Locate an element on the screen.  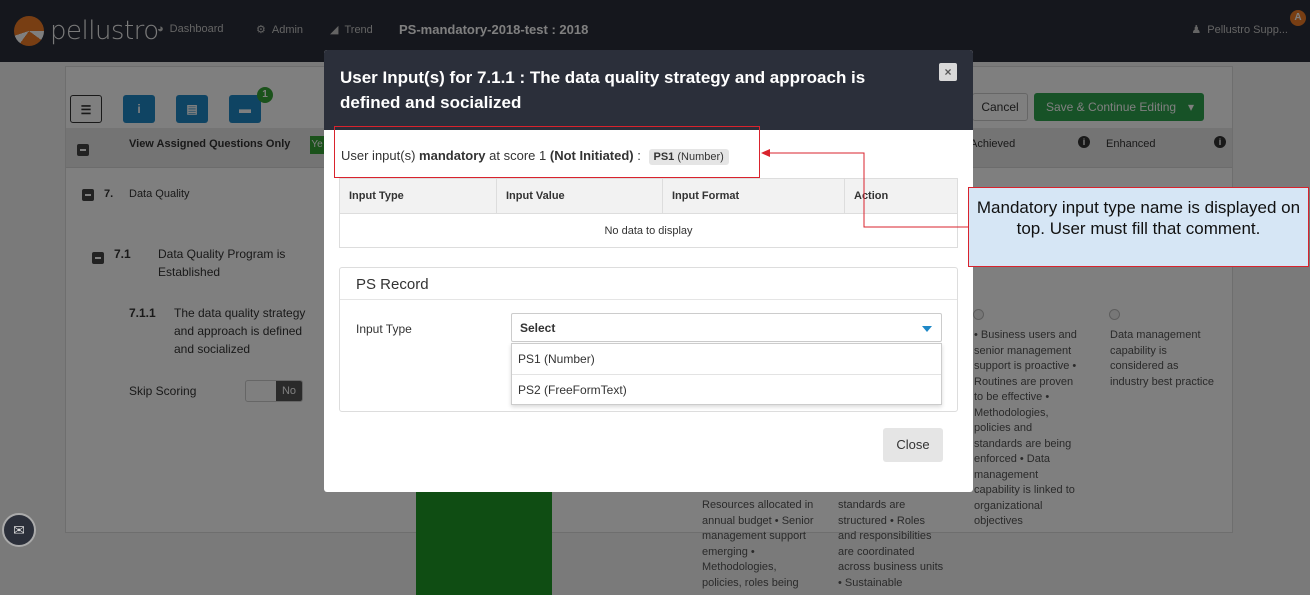
ps-record-title: PS Record is located at coordinates (392, 284).